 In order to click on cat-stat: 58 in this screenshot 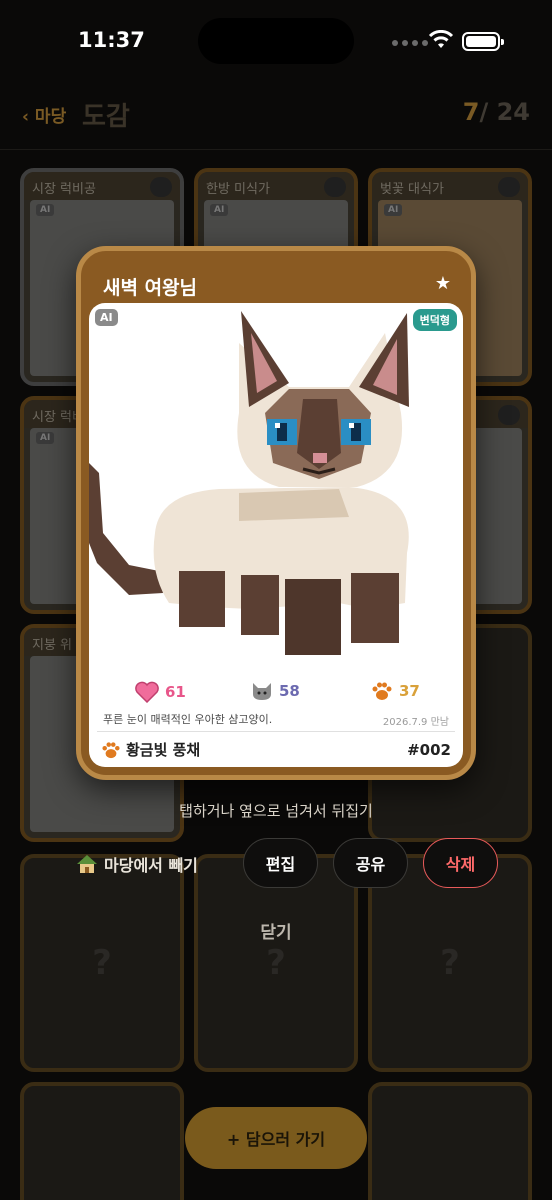, I will do `click(275, 691)`.